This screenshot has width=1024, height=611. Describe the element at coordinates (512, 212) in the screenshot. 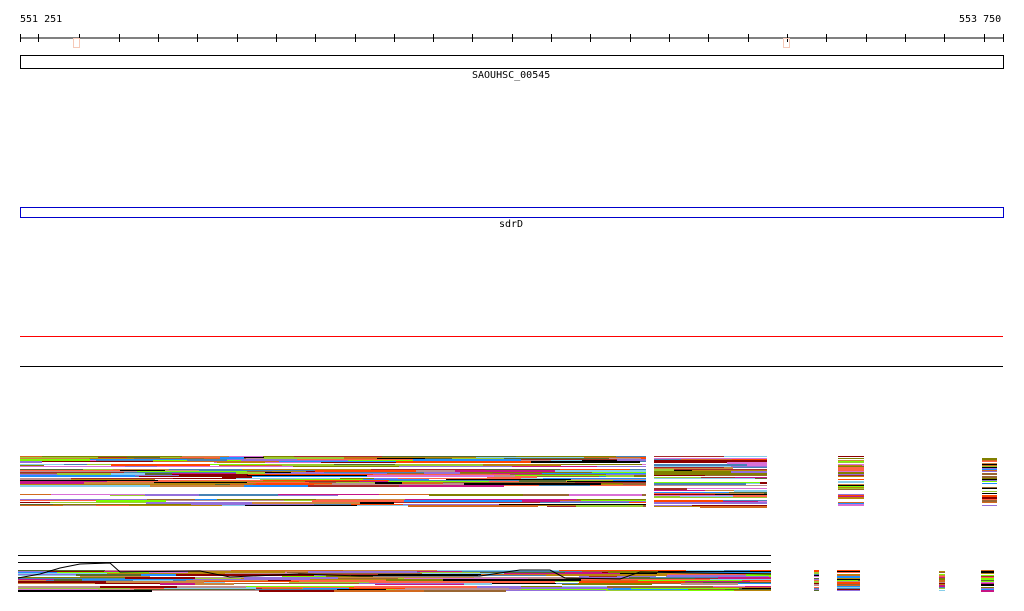

I see `gene-box-sdrd` at that location.